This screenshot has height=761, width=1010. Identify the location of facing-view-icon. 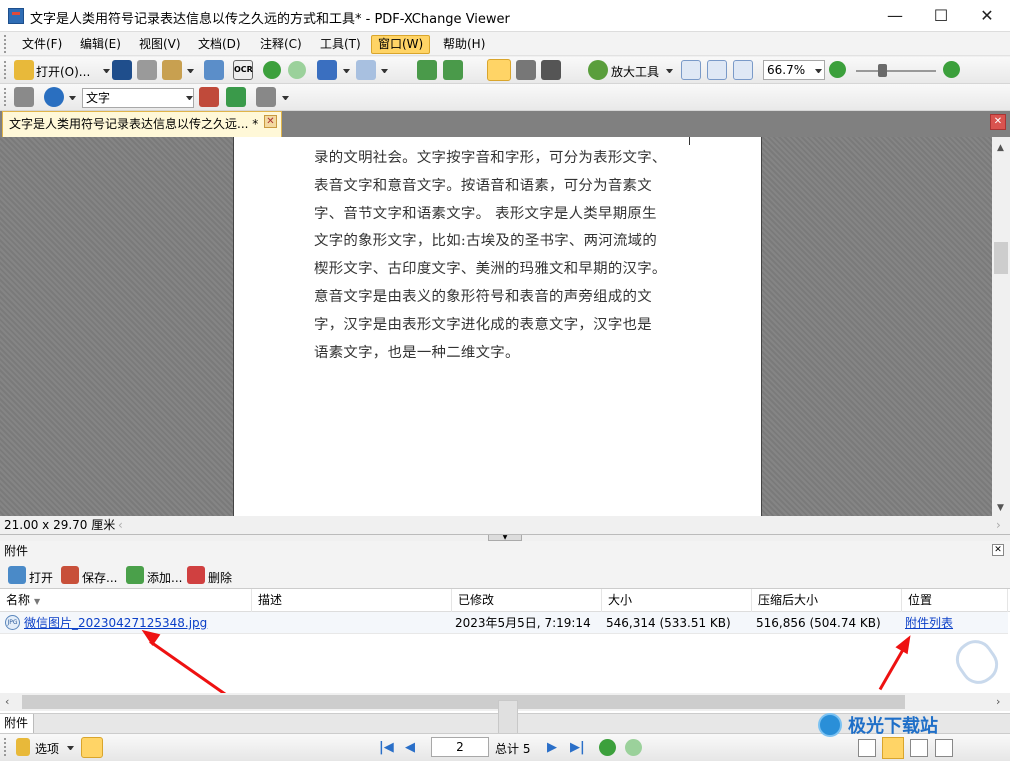
(919, 748).